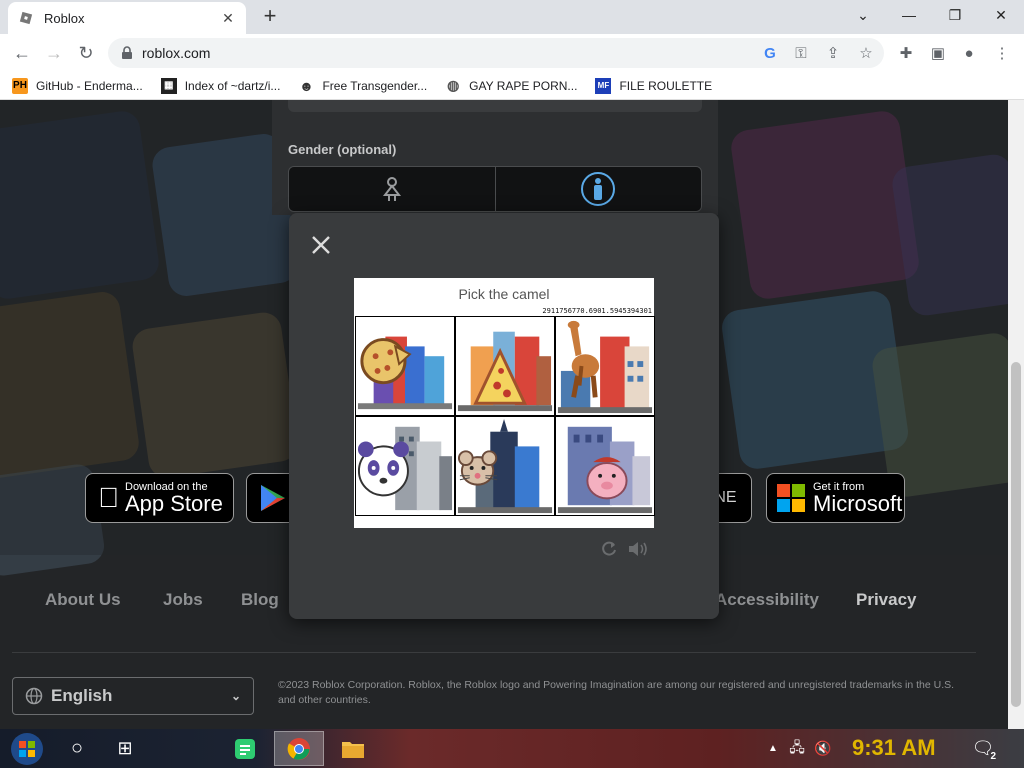  I want to click on captcha-tile-pig, so click(605, 466).